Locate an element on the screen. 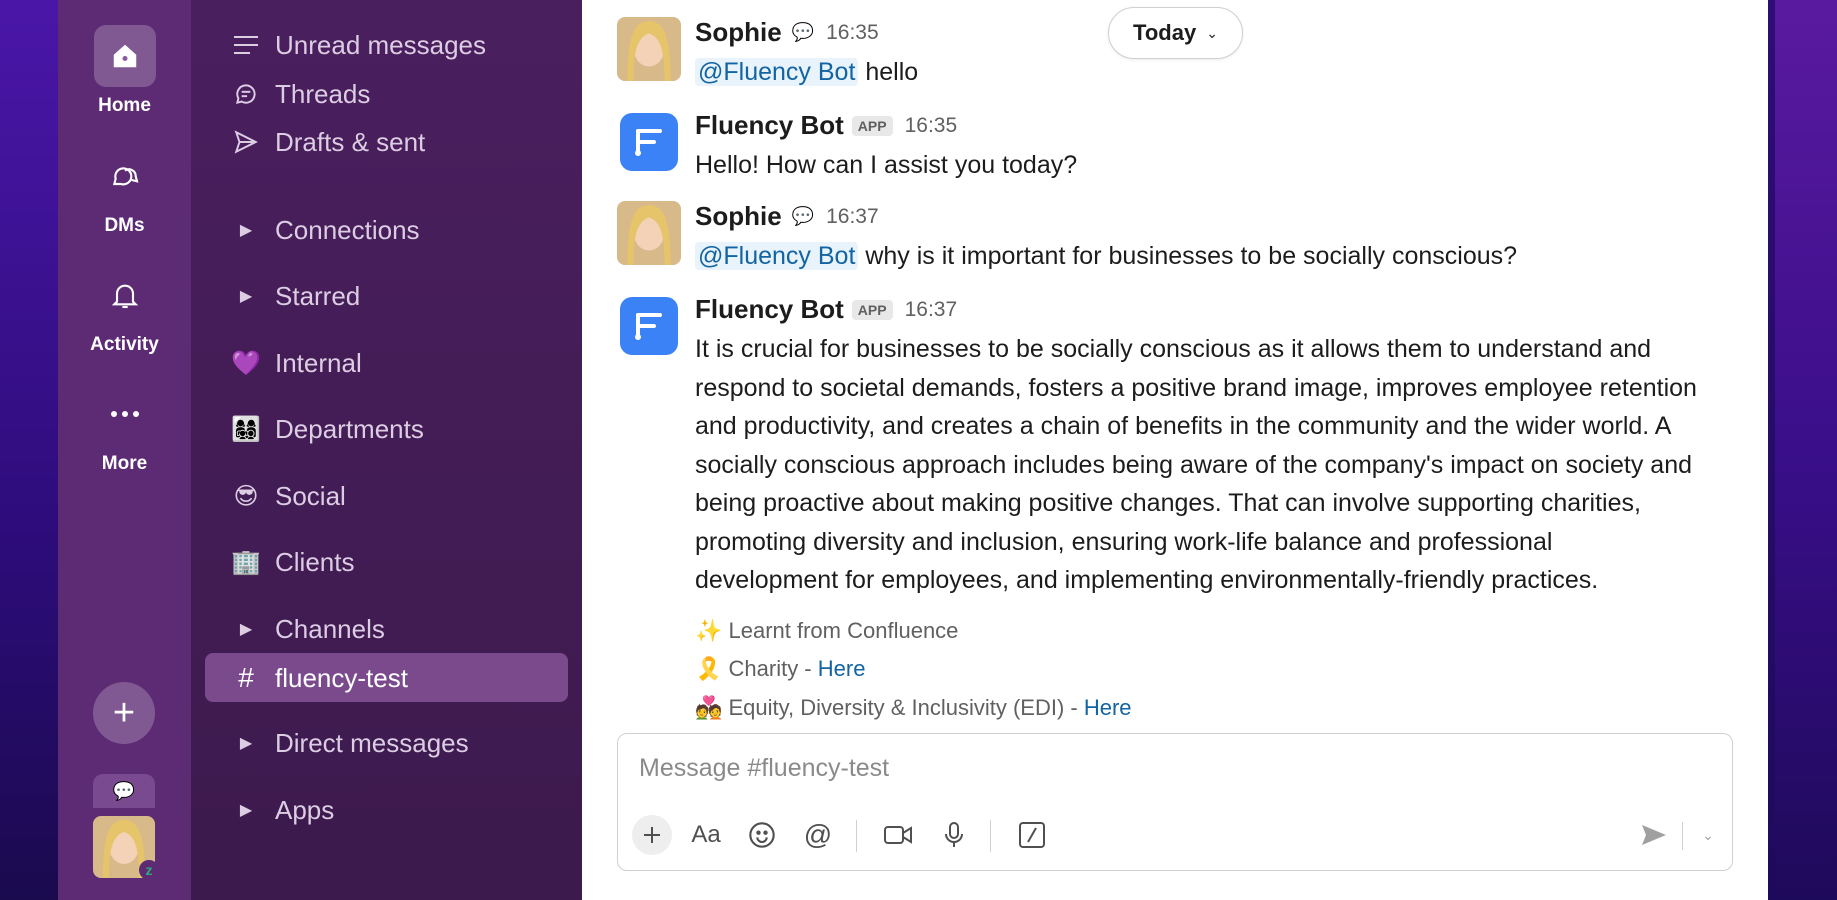 This screenshot has height=900, width=1837. rail-home: Home is located at coordinates (124, 71).